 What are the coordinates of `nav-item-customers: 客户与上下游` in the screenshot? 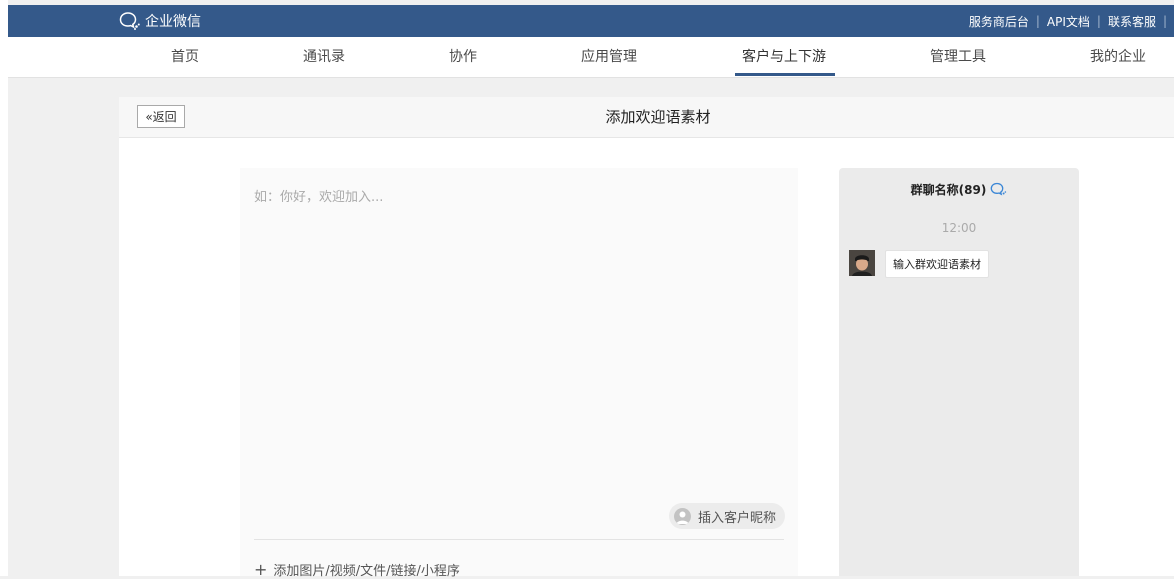 It's located at (784, 57).